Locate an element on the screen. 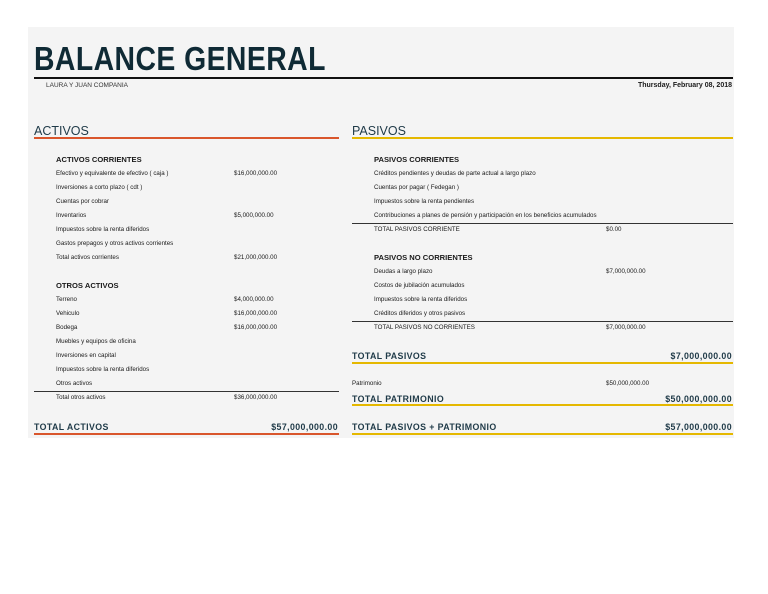  total-activos-label: TOTAL ACTIVOS is located at coordinates (71, 427).